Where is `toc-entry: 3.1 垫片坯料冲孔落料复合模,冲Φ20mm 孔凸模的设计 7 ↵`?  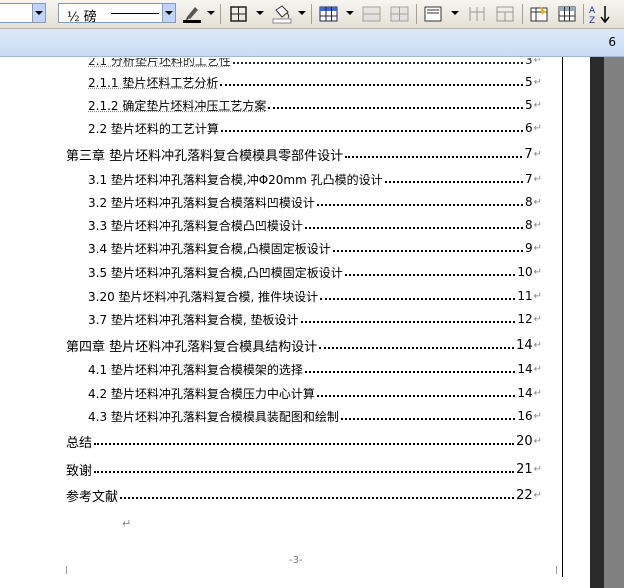 toc-entry: 3.1 垫片坯料冲孔落料复合模,冲Φ20mm 孔凸模的设计 7 ↵ is located at coordinates (315, 179).